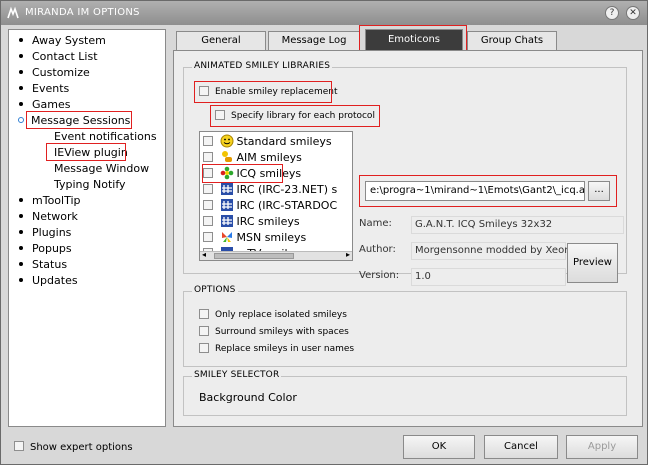  I want to click on cancel-button: Cancel, so click(521, 447).